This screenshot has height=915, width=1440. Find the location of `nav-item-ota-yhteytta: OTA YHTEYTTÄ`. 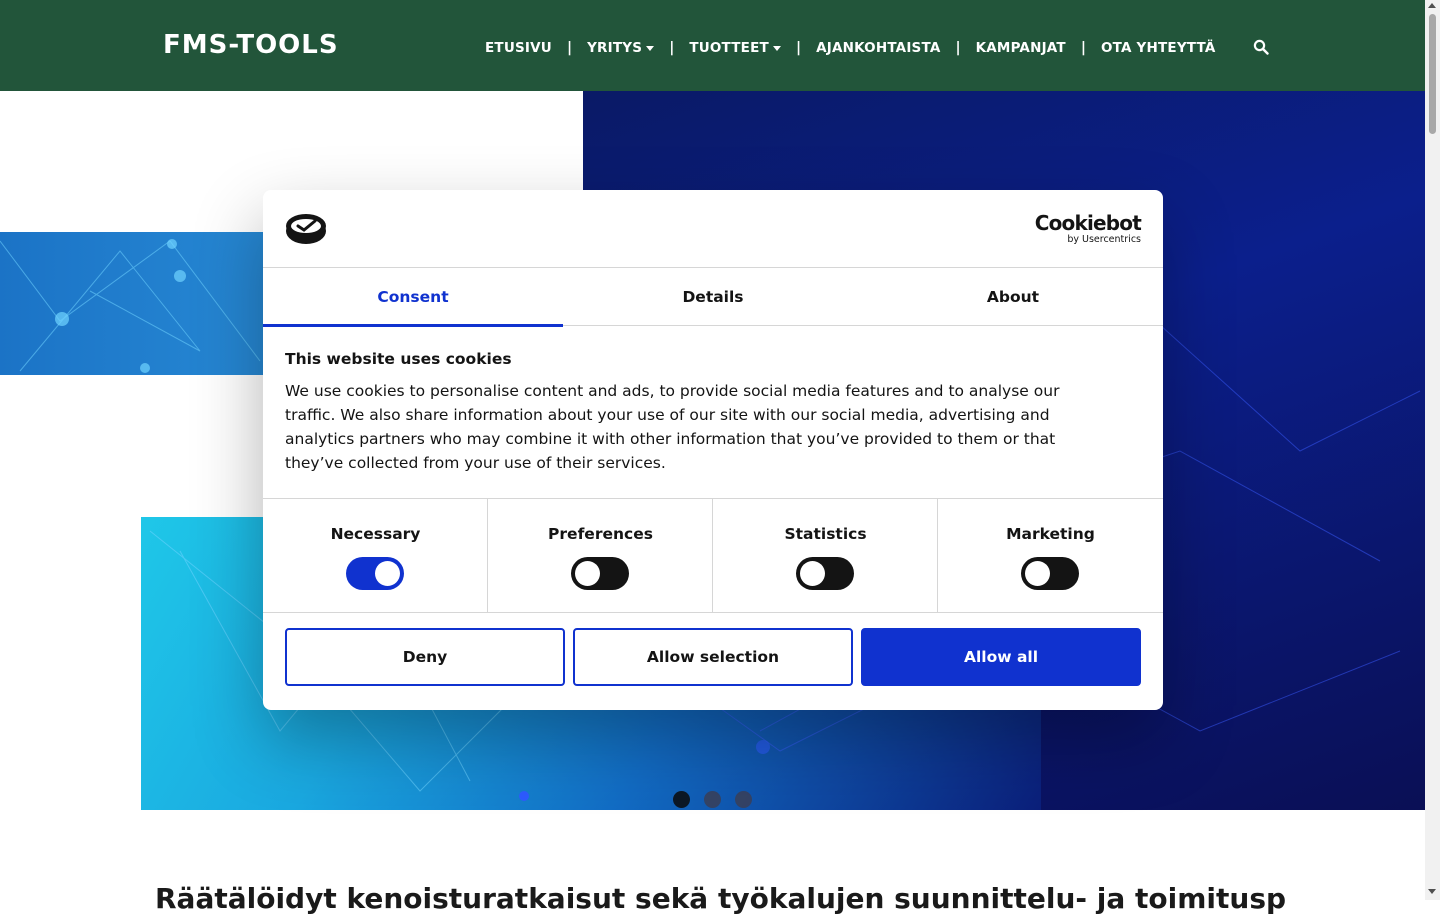

nav-item-ota-yhteytta: OTA YHTEYTTÄ is located at coordinates (1158, 48).